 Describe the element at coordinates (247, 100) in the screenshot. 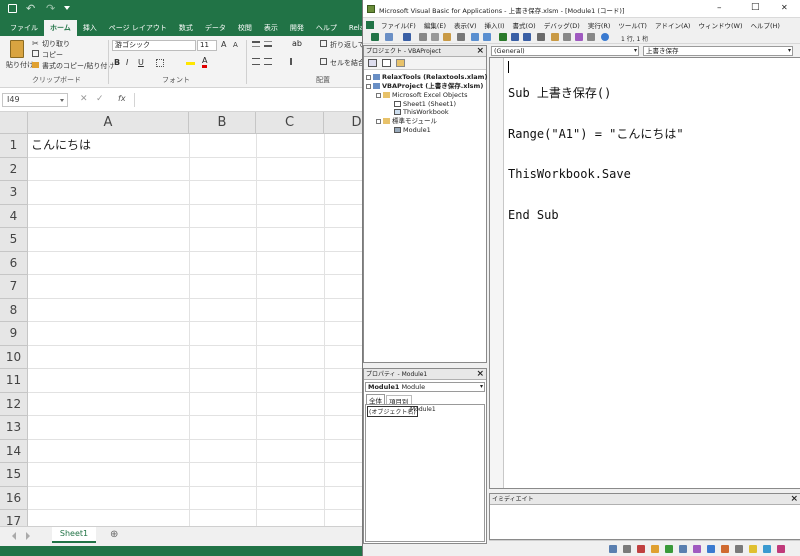

I see `formula-input` at that location.